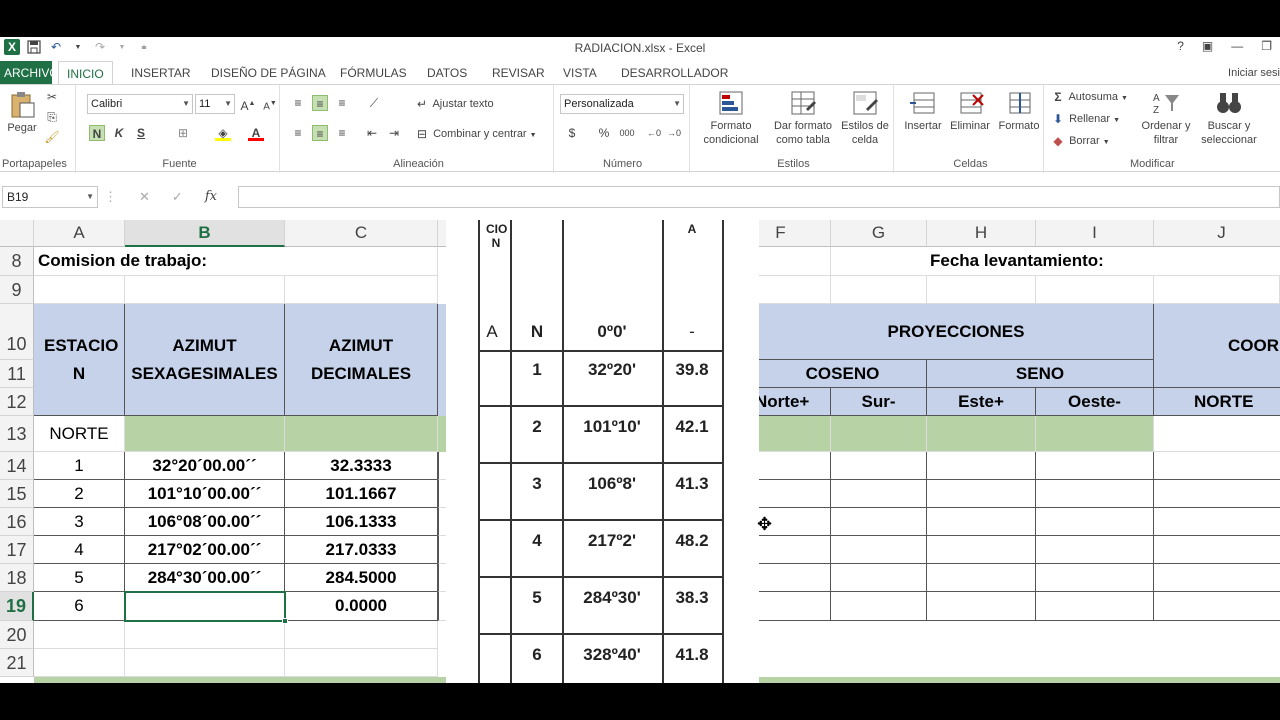 Image resolution: width=1280 pixels, height=720 pixels. What do you see at coordinates (1095, 402) in the screenshot?
I see `header-oeste: Oeste-` at bounding box center [1095, 402].